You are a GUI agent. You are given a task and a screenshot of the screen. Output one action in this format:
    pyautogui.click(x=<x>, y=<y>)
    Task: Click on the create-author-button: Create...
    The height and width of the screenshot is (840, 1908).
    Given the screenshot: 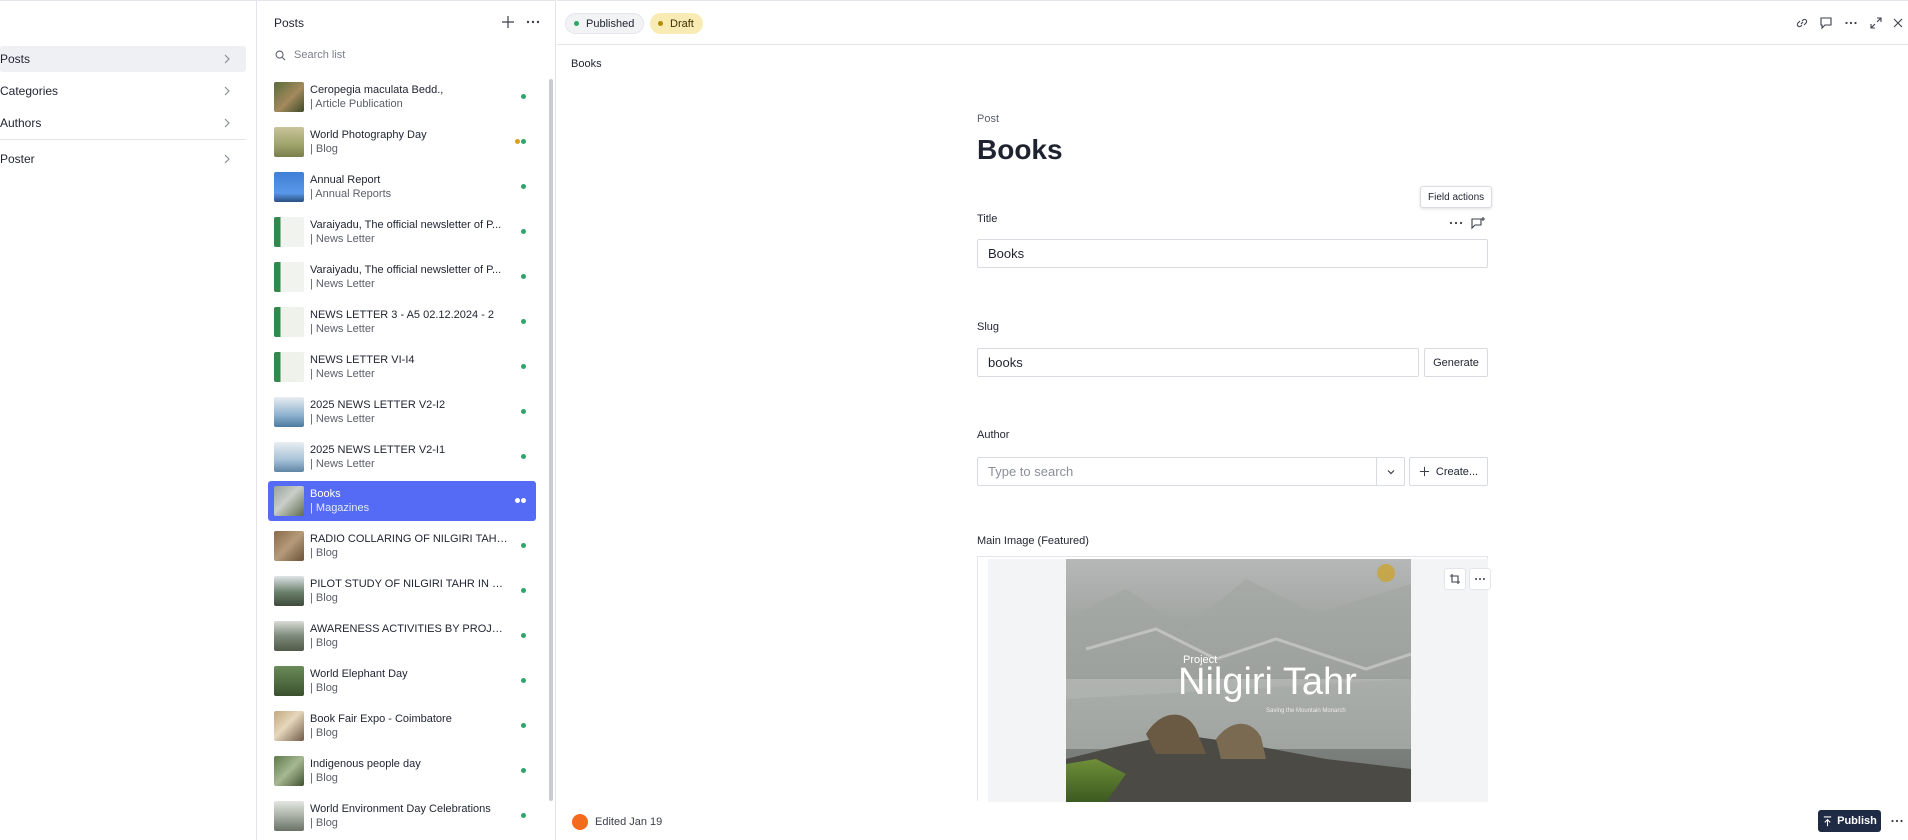 What is the action you would take?
    pyautogui.click(x=1448, y=471)
    